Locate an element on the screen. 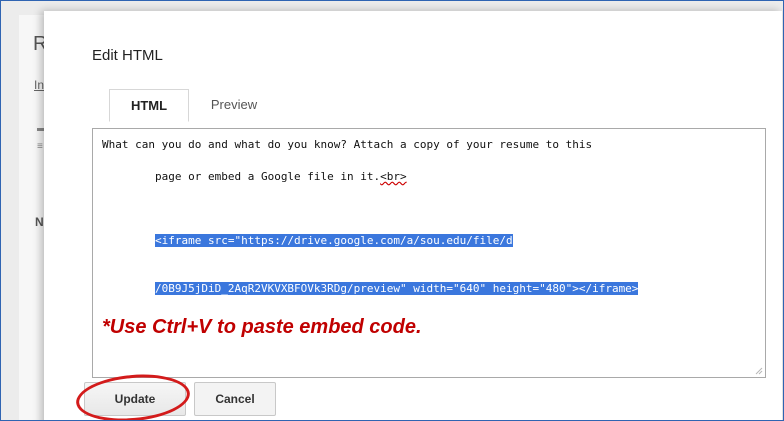 The image size is (784, 421). dialog-title: Edit HTML is located at coordinates (127, 55).